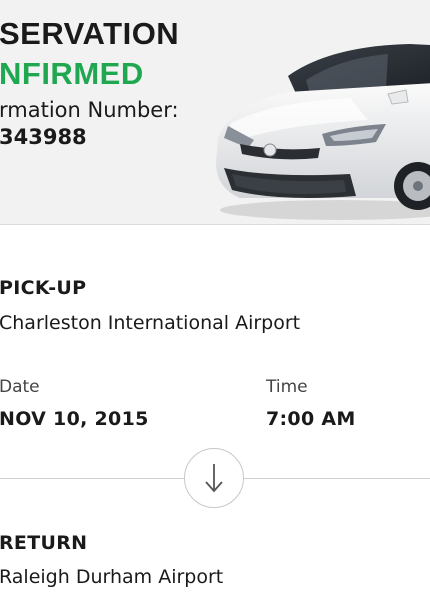 The image size is (430, 600). I want to click on confirmation-number-label: rmation Number:, so click(89, 110).